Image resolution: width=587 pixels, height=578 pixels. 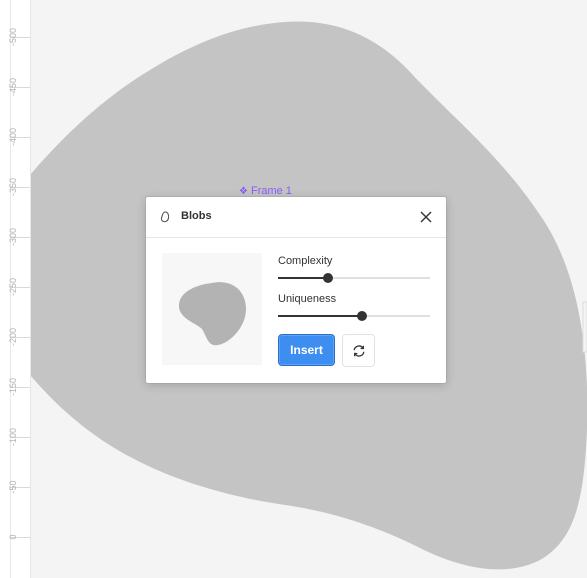 I want to click on blob-icon, so click(x=165, y=217).